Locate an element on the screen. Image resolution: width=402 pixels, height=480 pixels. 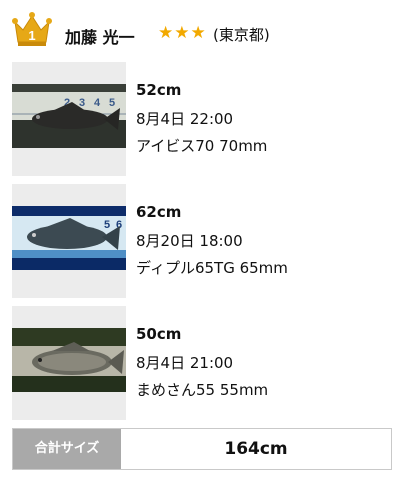
angler-header: 1 加藤 光一 ★★★ (東京都) is located at coordinates (202, 30).